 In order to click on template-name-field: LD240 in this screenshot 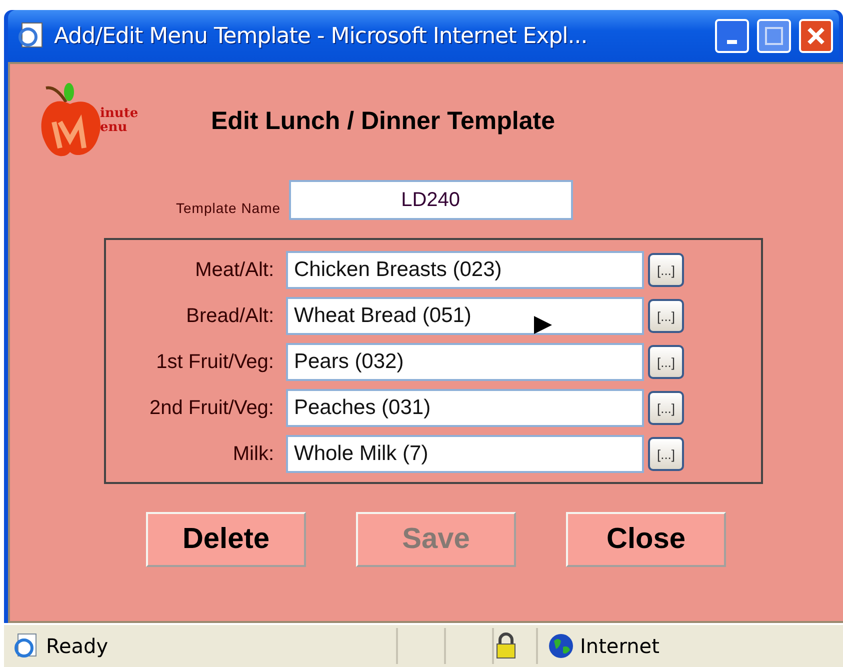, I will do `click(430, 200)`.